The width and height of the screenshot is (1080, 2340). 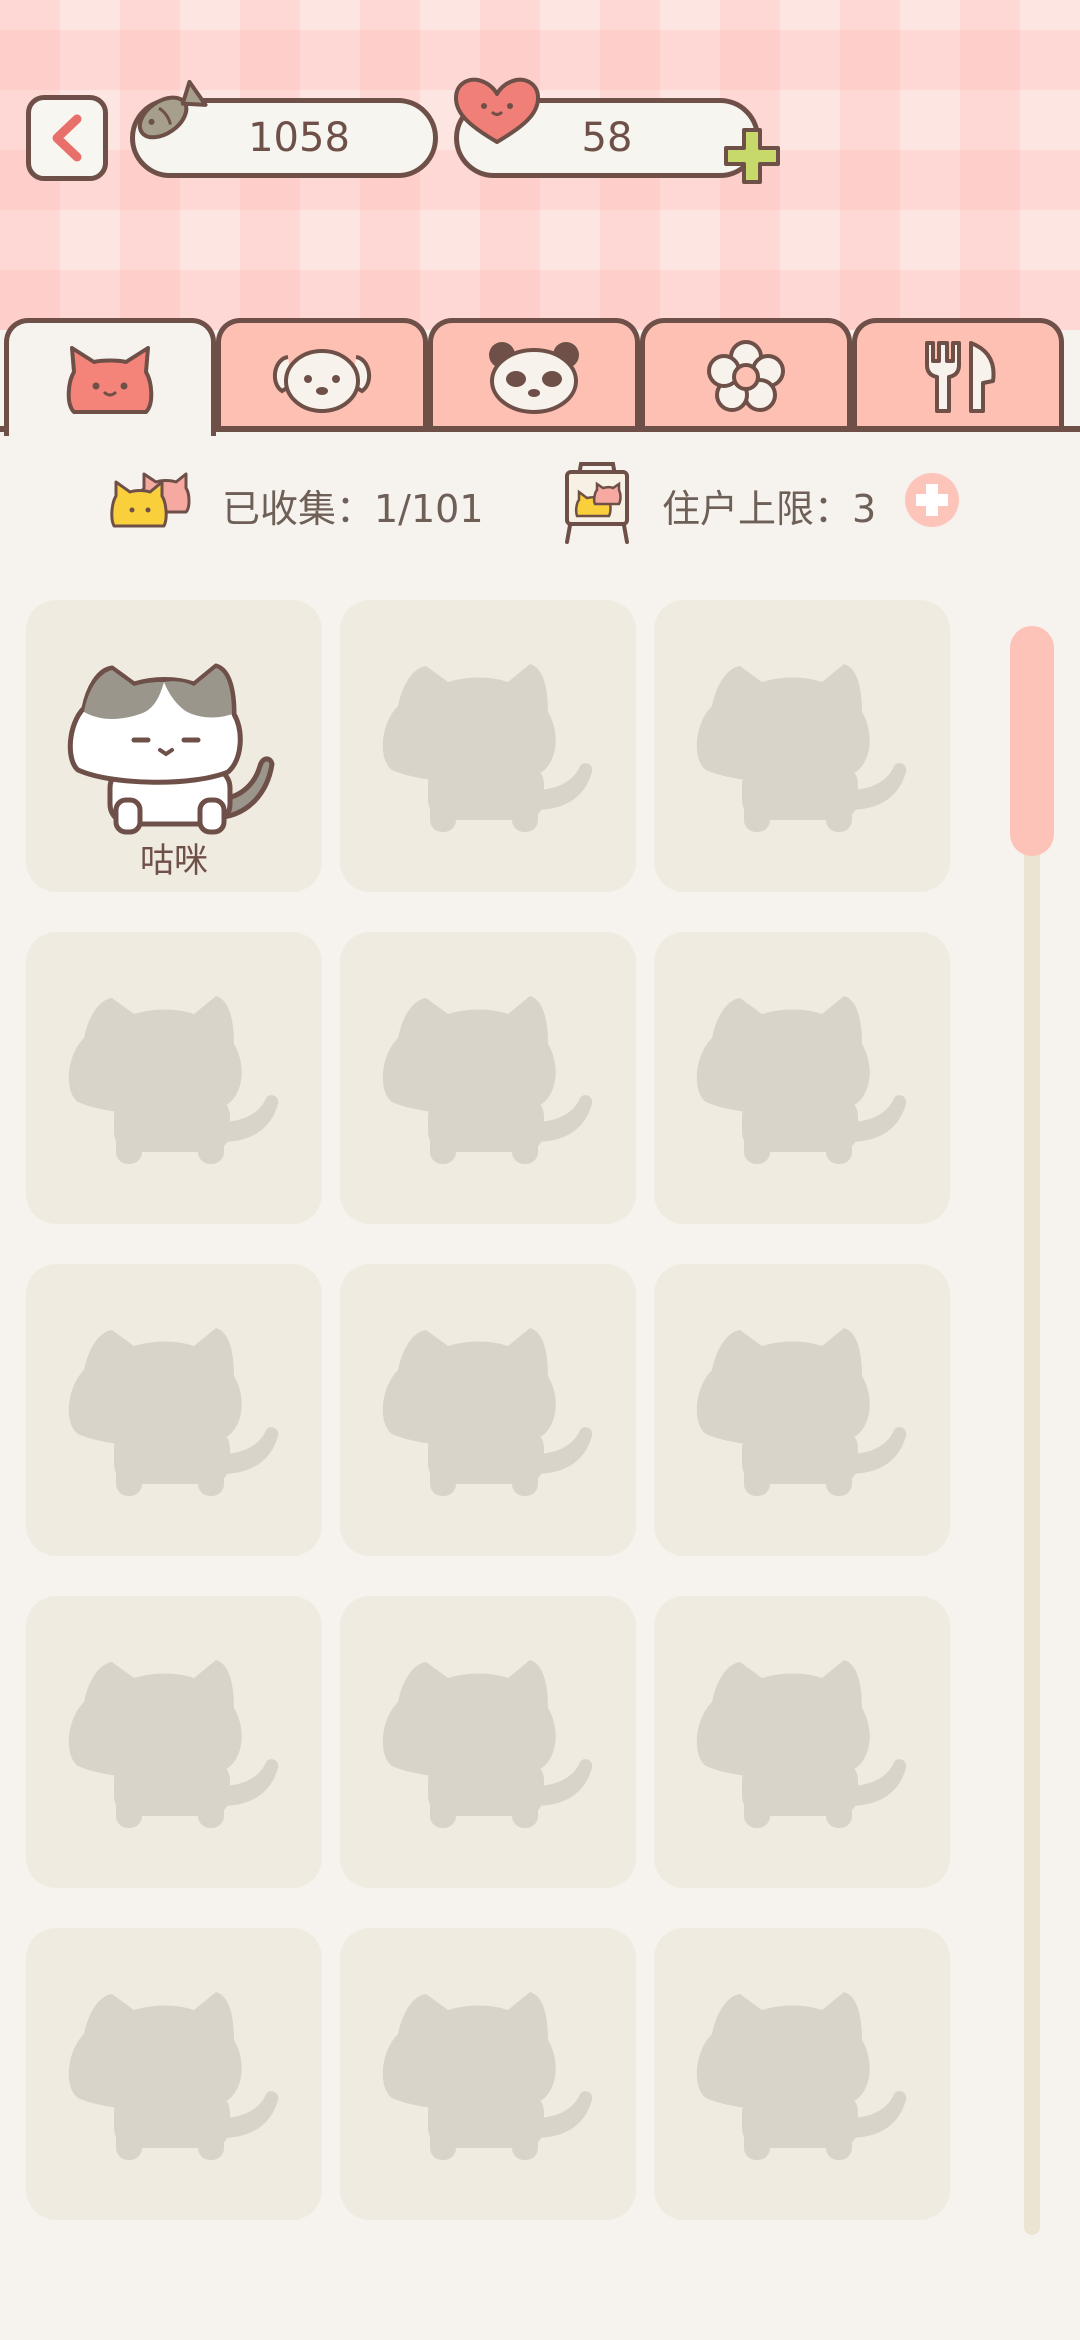 I want to click on fork-knife-icon, so click(x=960, y=376).